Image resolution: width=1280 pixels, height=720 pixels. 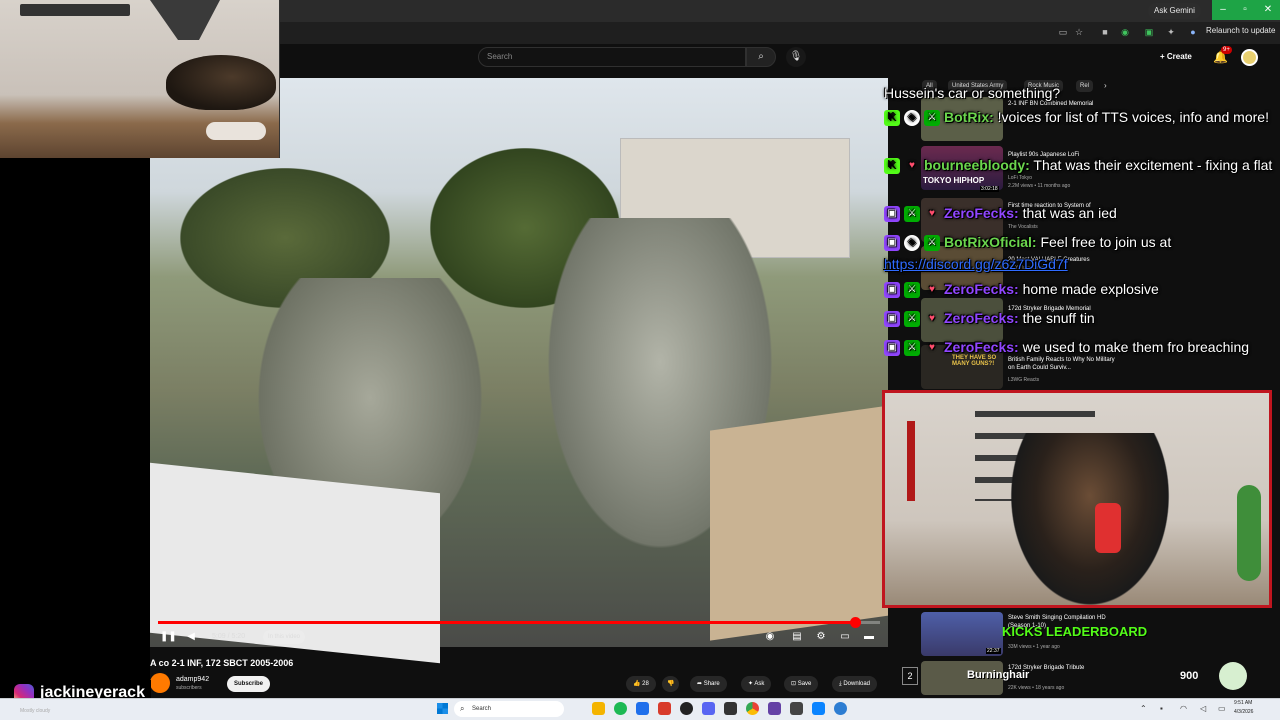 What do you see at coordinates (482, 709) in the screenshot?
I see `taskbar-search-label: Search` at bounding box center [482, 709].